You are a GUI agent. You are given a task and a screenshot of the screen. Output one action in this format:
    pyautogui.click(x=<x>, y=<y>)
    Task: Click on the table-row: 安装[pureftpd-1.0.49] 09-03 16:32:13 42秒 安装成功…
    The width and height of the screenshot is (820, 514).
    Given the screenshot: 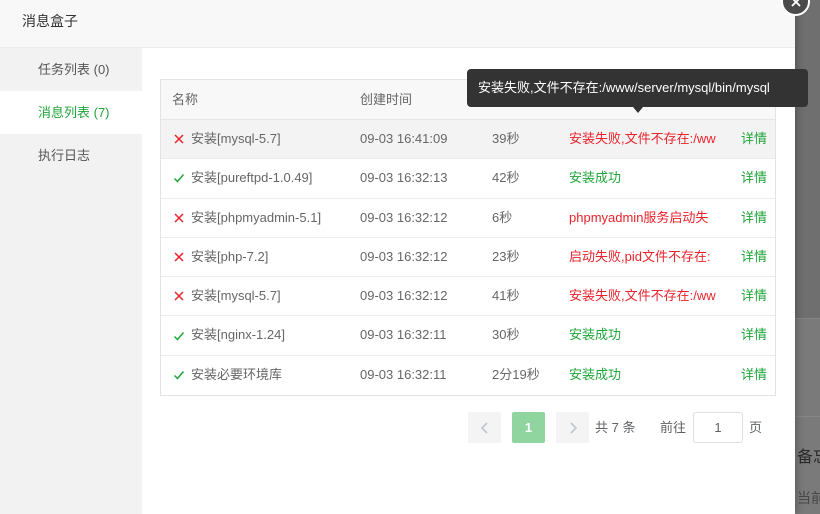 What is the action you would take?
    pyautogui.click(x=468, y=179)
    